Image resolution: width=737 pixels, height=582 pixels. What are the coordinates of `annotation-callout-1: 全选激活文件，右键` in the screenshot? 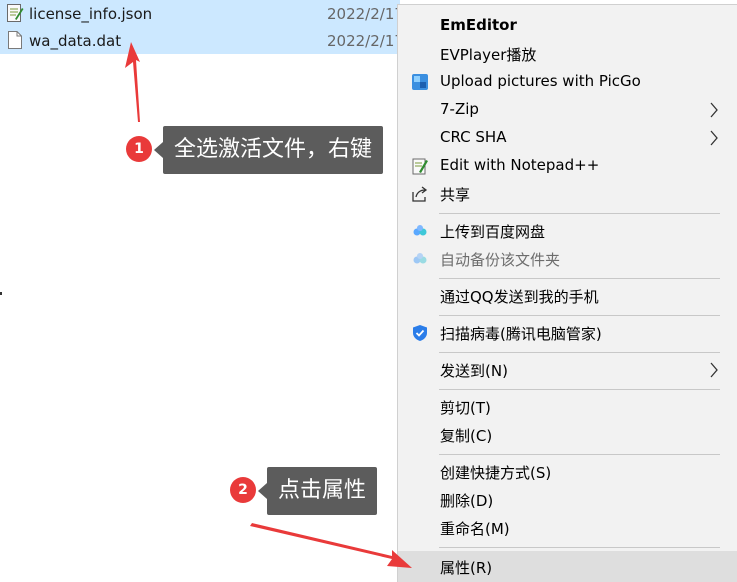 It's located at (268, 150).